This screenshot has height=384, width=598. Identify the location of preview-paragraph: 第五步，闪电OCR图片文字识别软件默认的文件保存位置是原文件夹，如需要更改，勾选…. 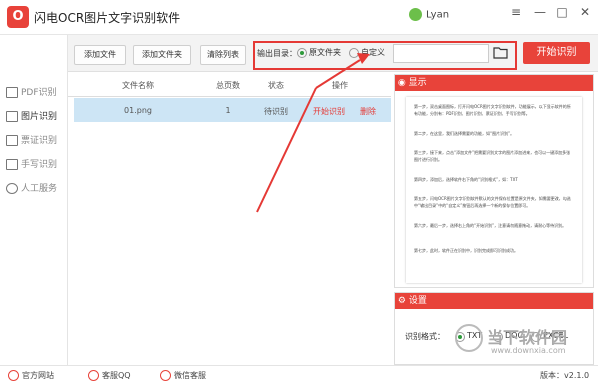
(492, 202).